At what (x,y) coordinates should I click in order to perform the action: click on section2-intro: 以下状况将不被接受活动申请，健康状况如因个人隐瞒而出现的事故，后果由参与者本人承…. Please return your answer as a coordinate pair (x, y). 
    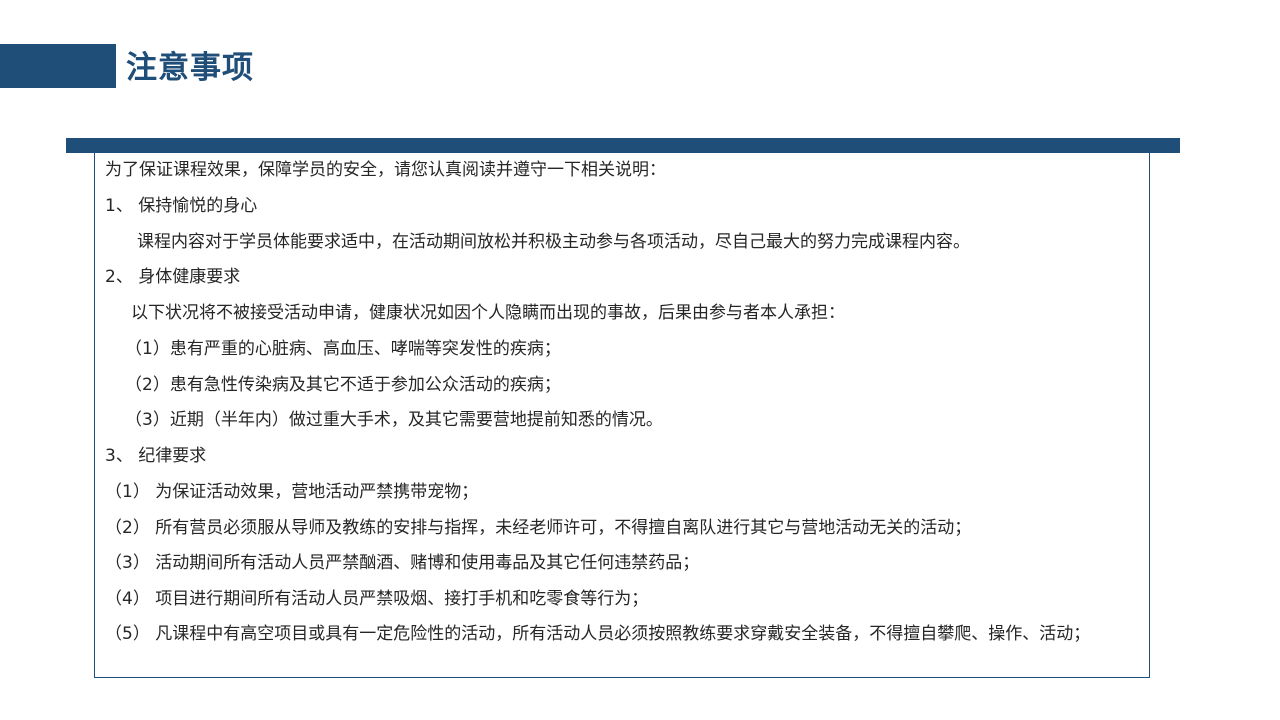
    Looking at the image, I should click on (488, 313).